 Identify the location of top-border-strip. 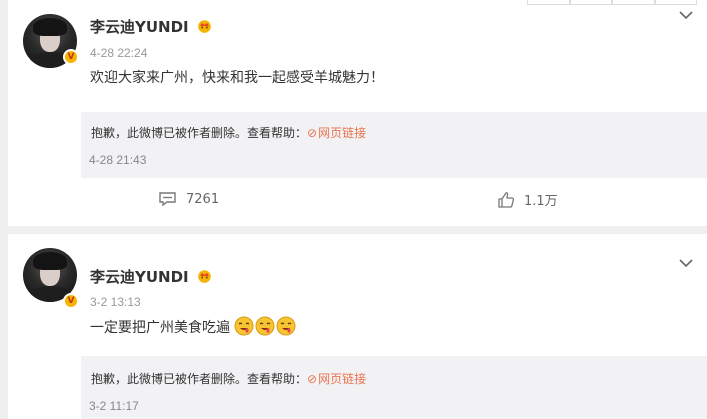
(612, 2).